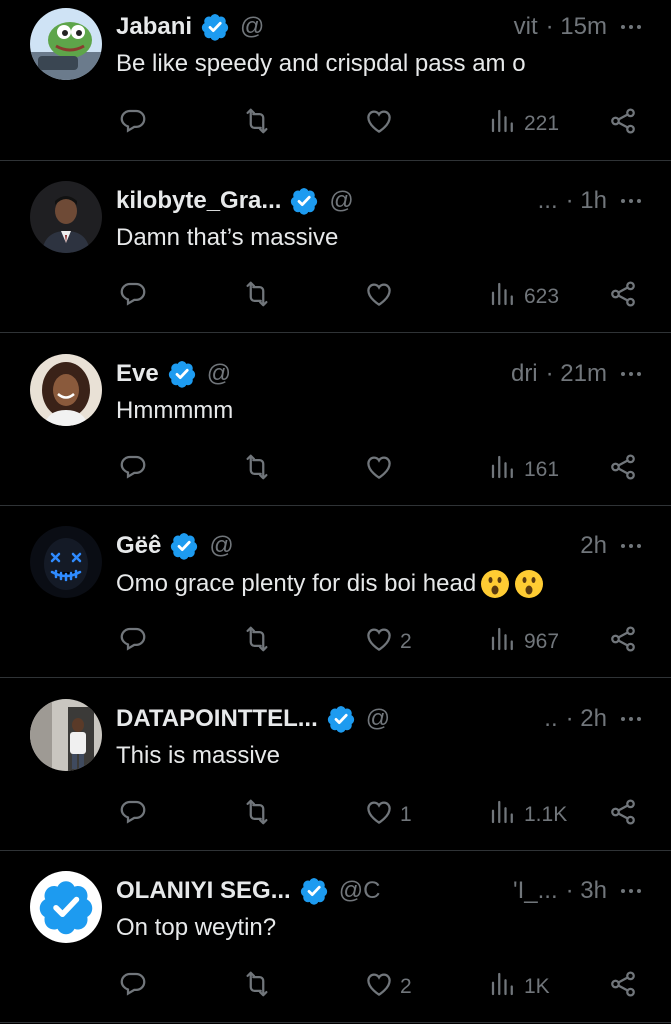  I want to click on views-button: 967, so click(523, 642).